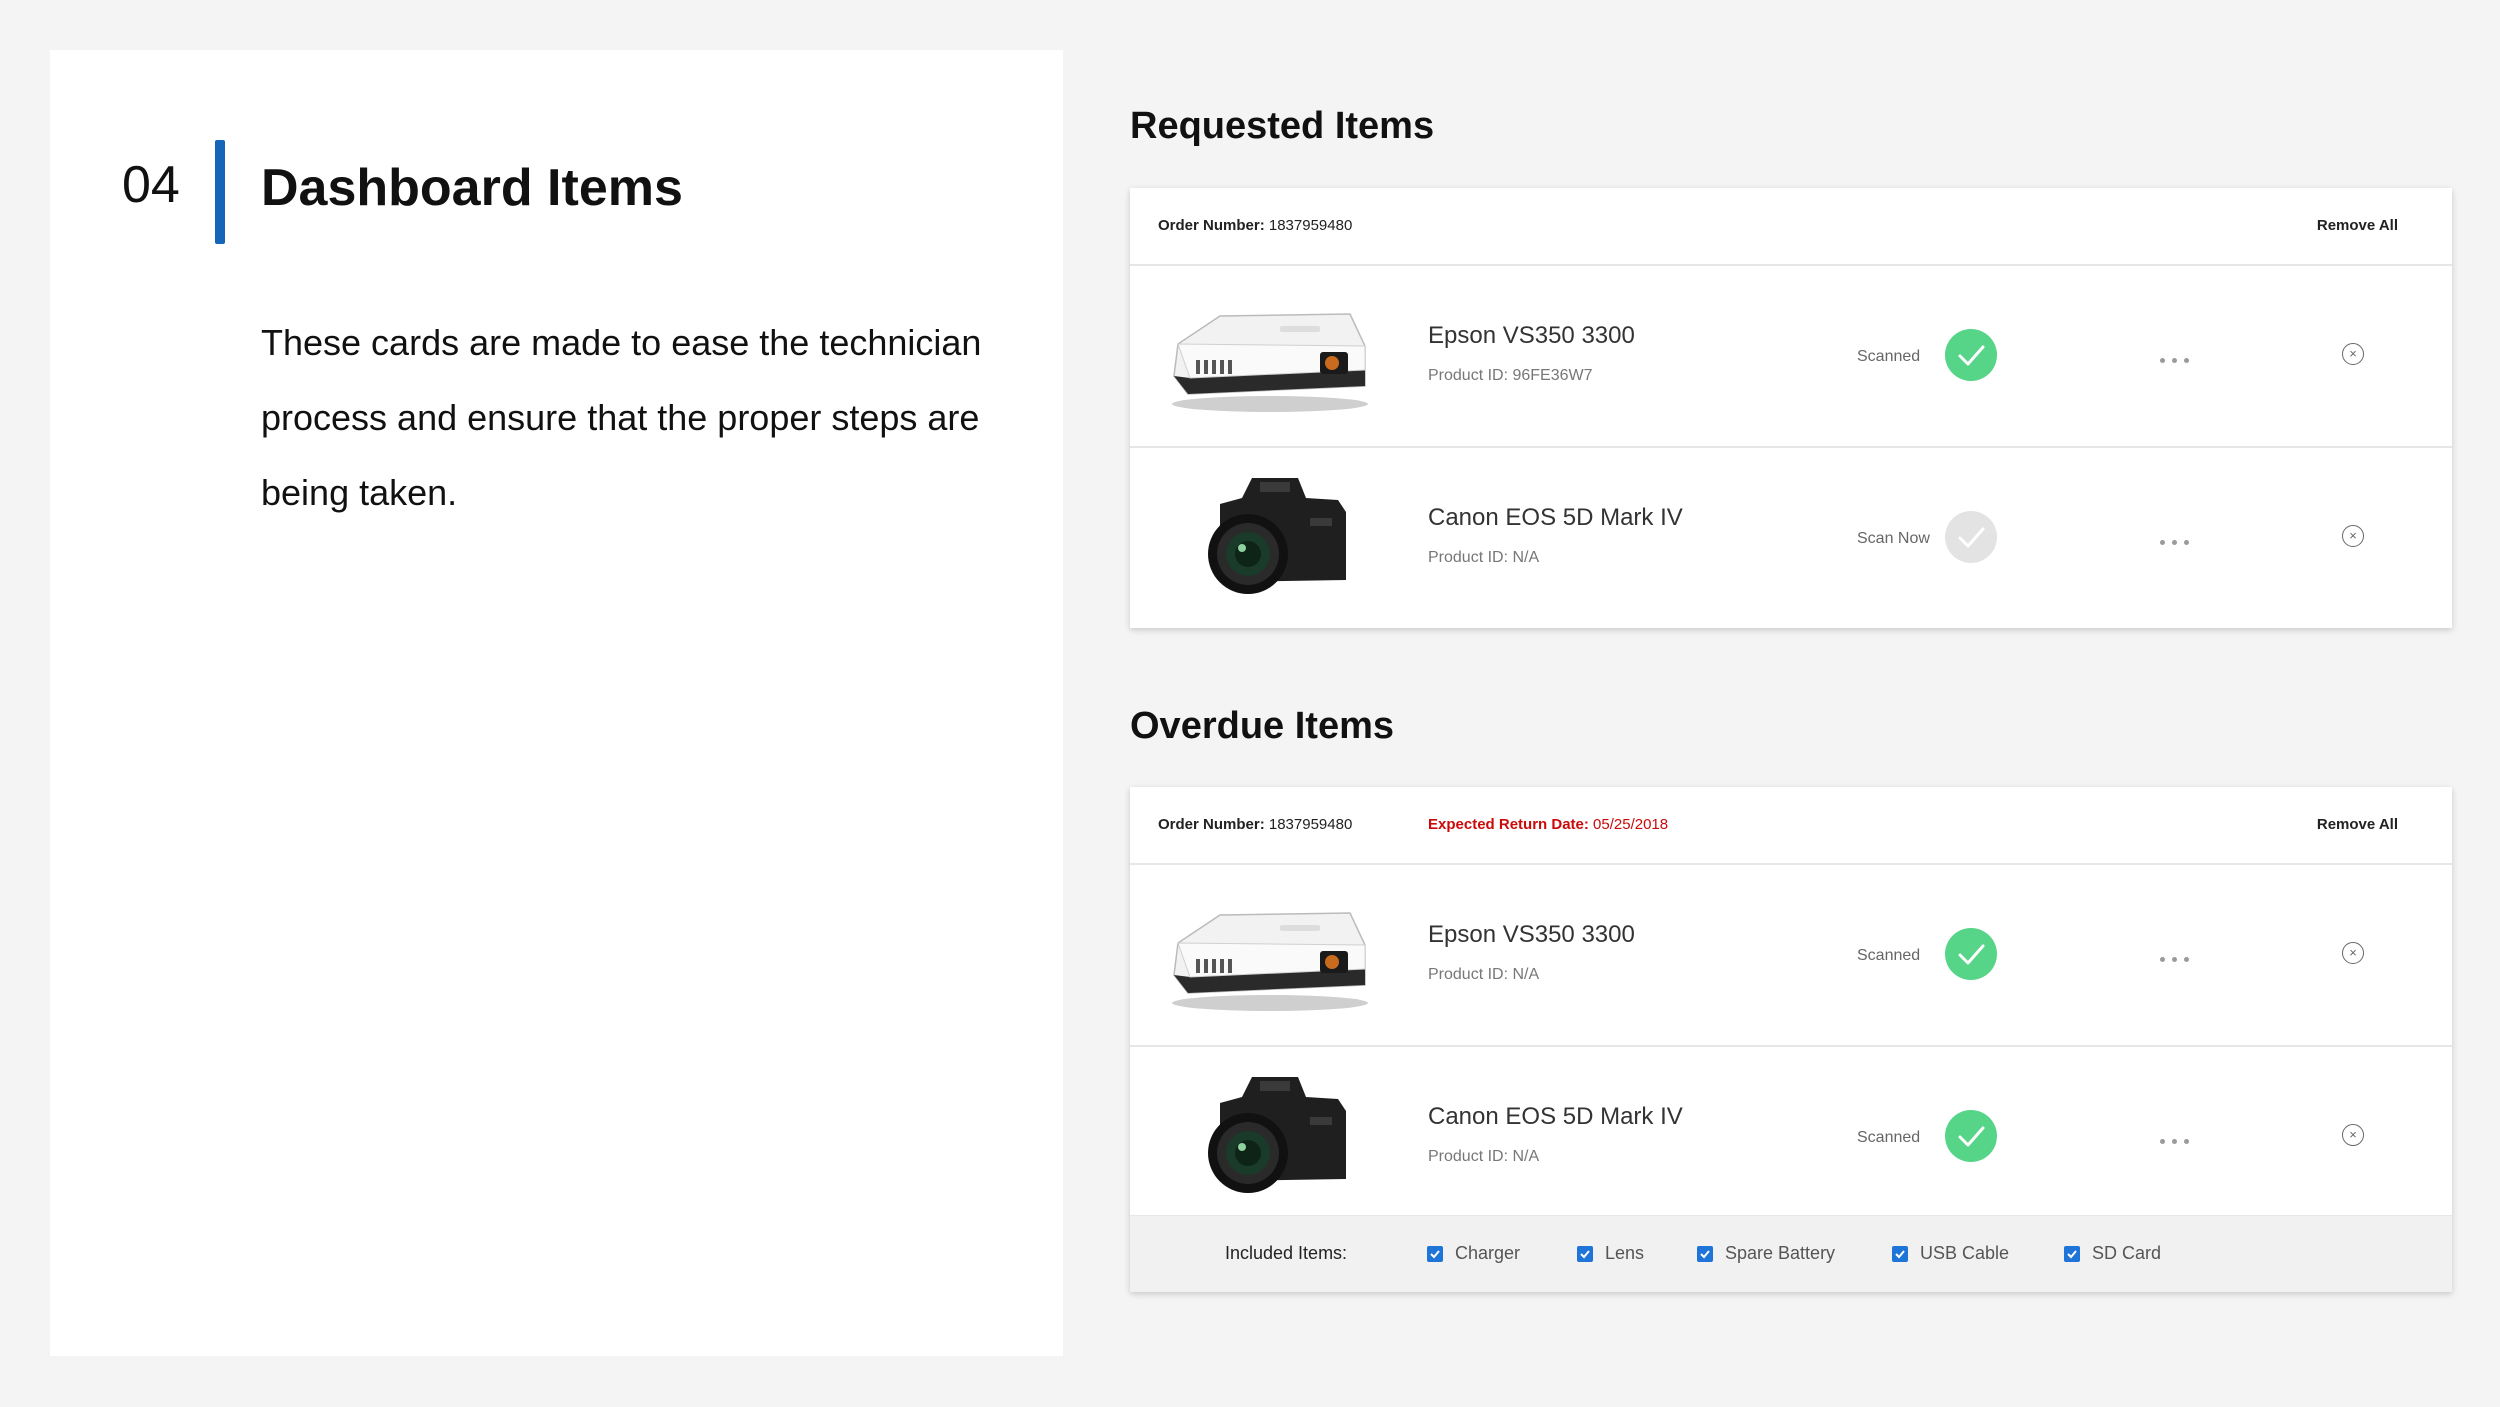 This screenshot has width=2500, height=1407. Describe the element at coordinates (472, 188) in the screenshot. I see `section-title: Dashboard Items` at that location.